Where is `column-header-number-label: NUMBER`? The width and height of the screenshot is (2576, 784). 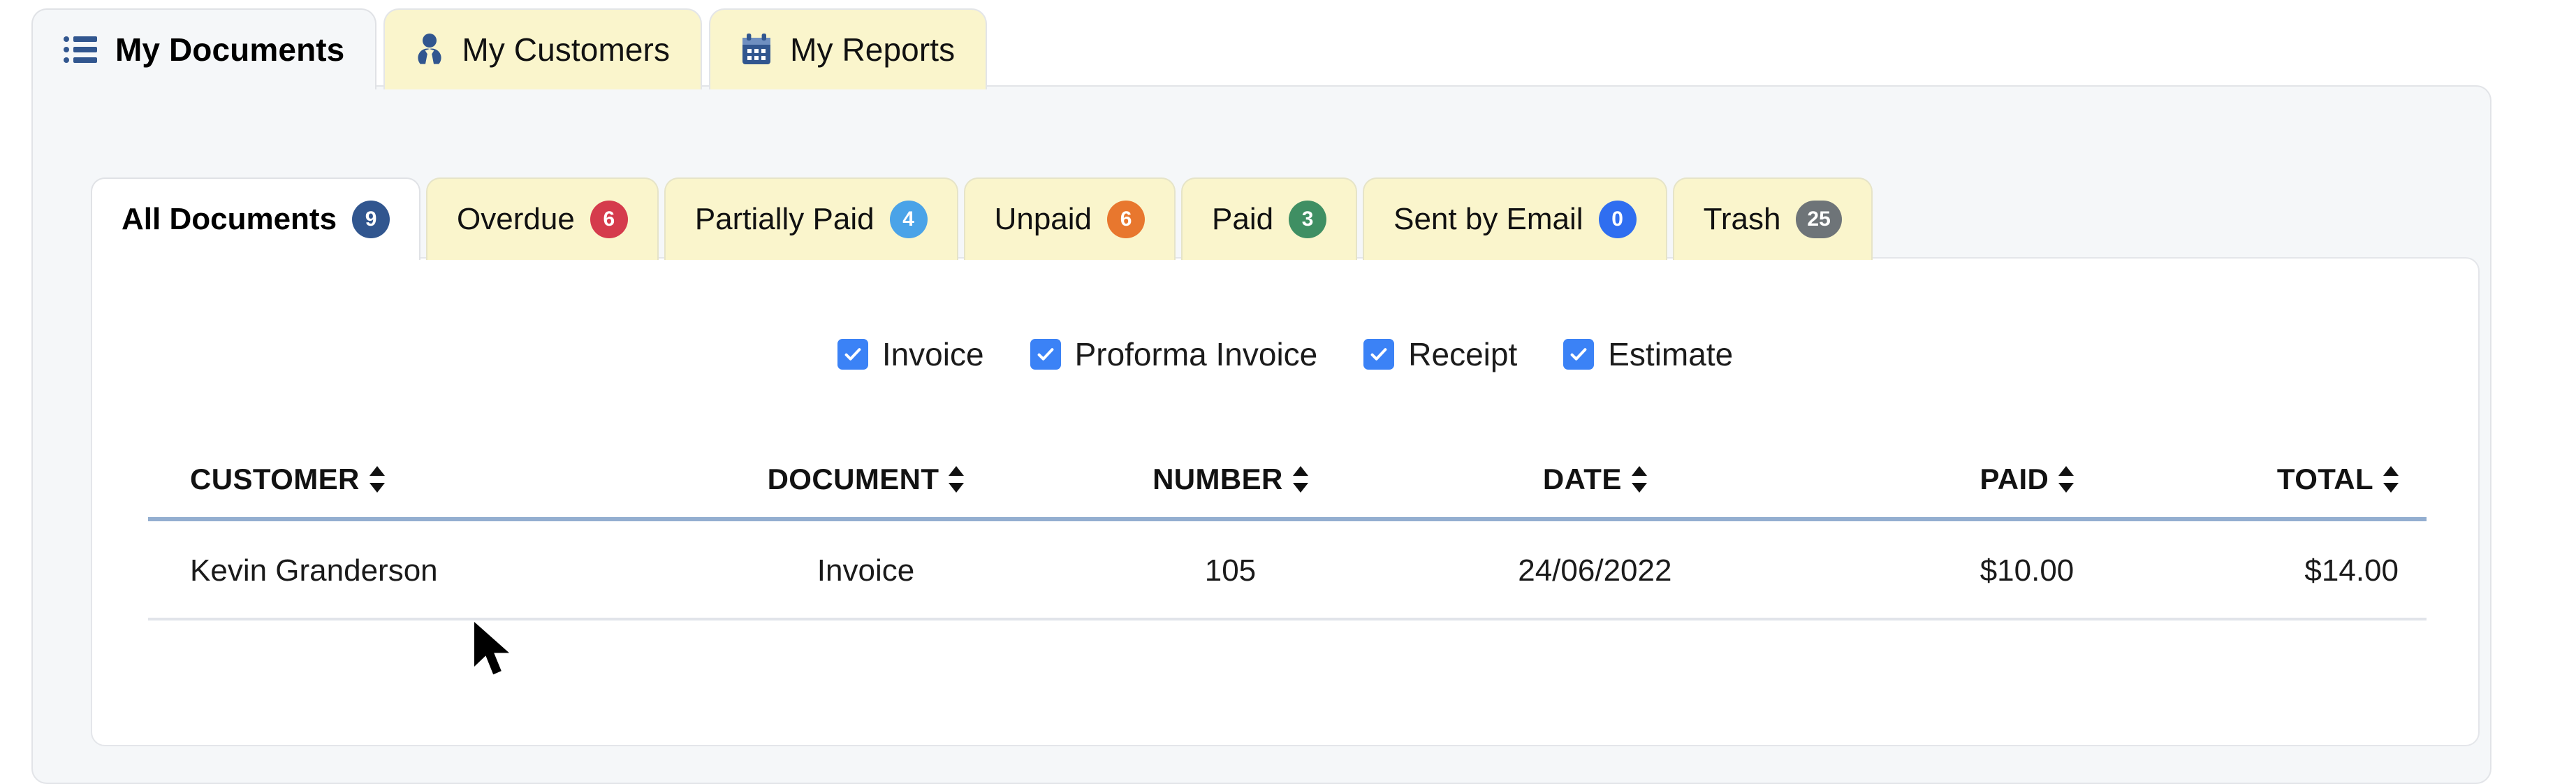
column-header-number-label: NUMBER is located at coordinates (1217, 479).